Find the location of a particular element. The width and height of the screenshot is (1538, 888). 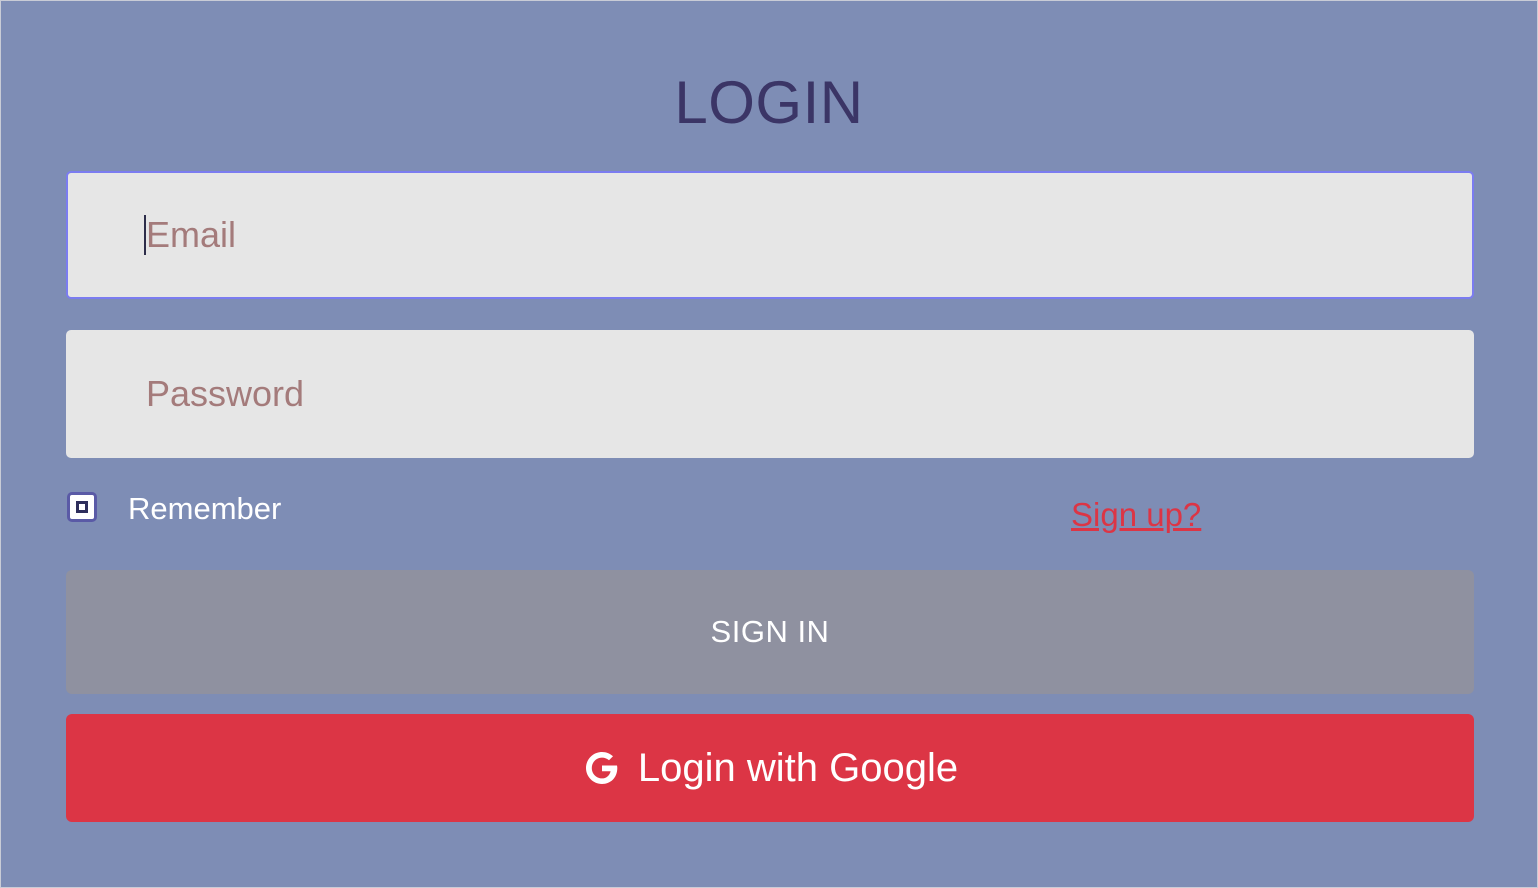

remember-label: Remember is located at coordinates (205, 508).